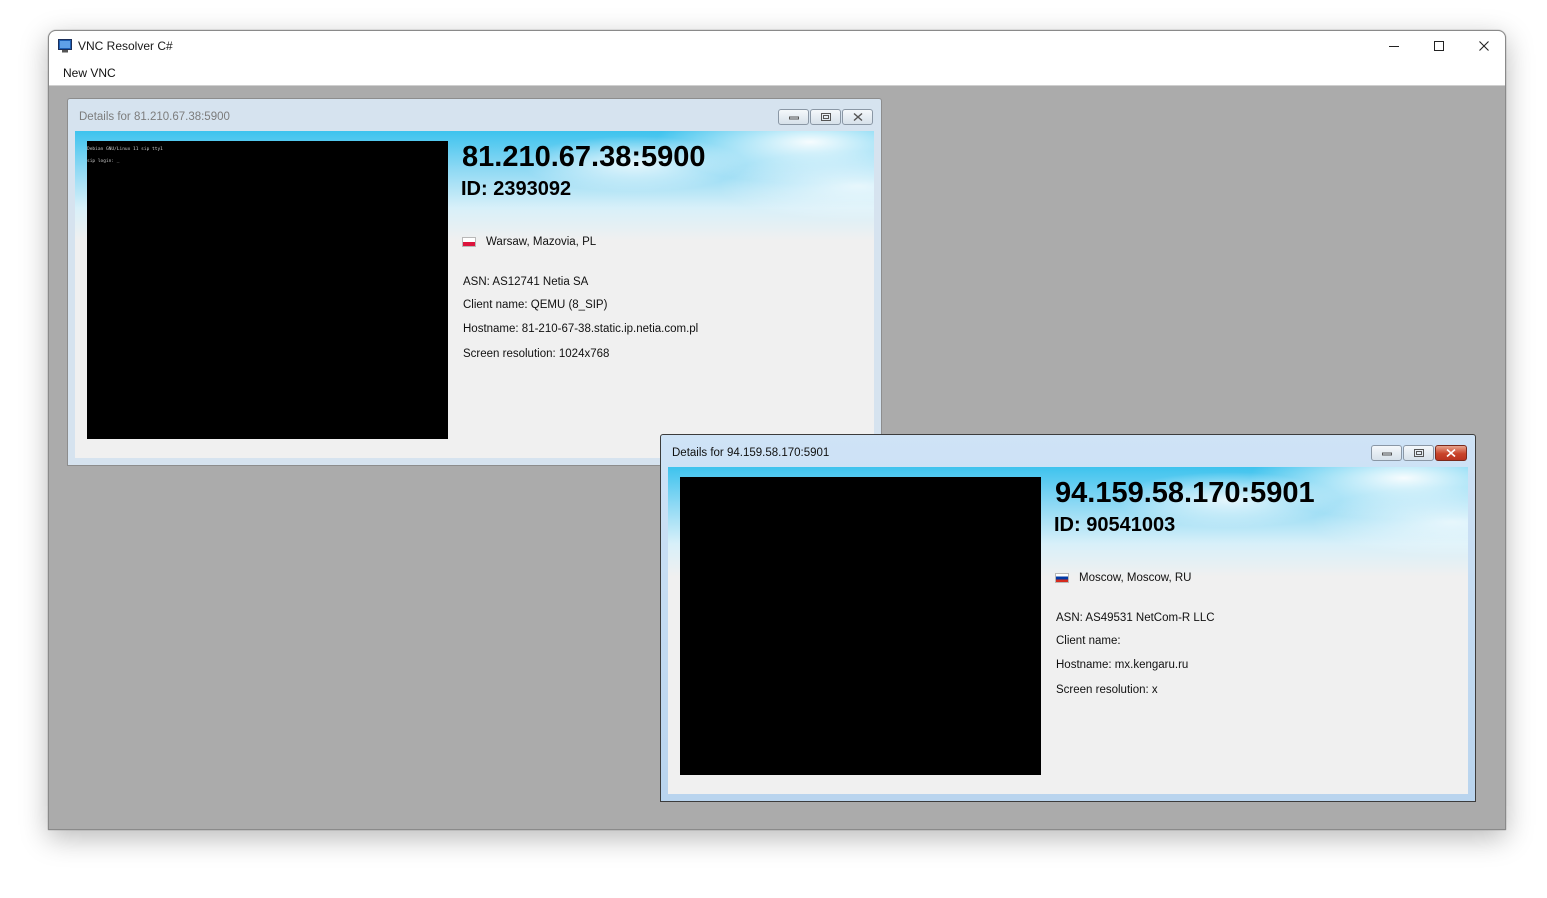 The width and height of the screenshot is (1547, 898). Describe the element at coordinates (536, 354) in the screenshot. I see `resolution-label: Screen resolution: 1024x768` at that location.